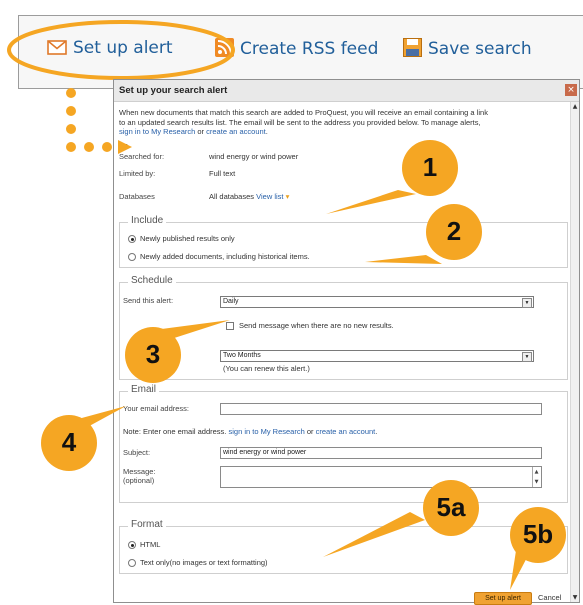 The height and width of the screenshot is (605, 583). I want to click on callout-5a-label: 5a, so click(451, 507).